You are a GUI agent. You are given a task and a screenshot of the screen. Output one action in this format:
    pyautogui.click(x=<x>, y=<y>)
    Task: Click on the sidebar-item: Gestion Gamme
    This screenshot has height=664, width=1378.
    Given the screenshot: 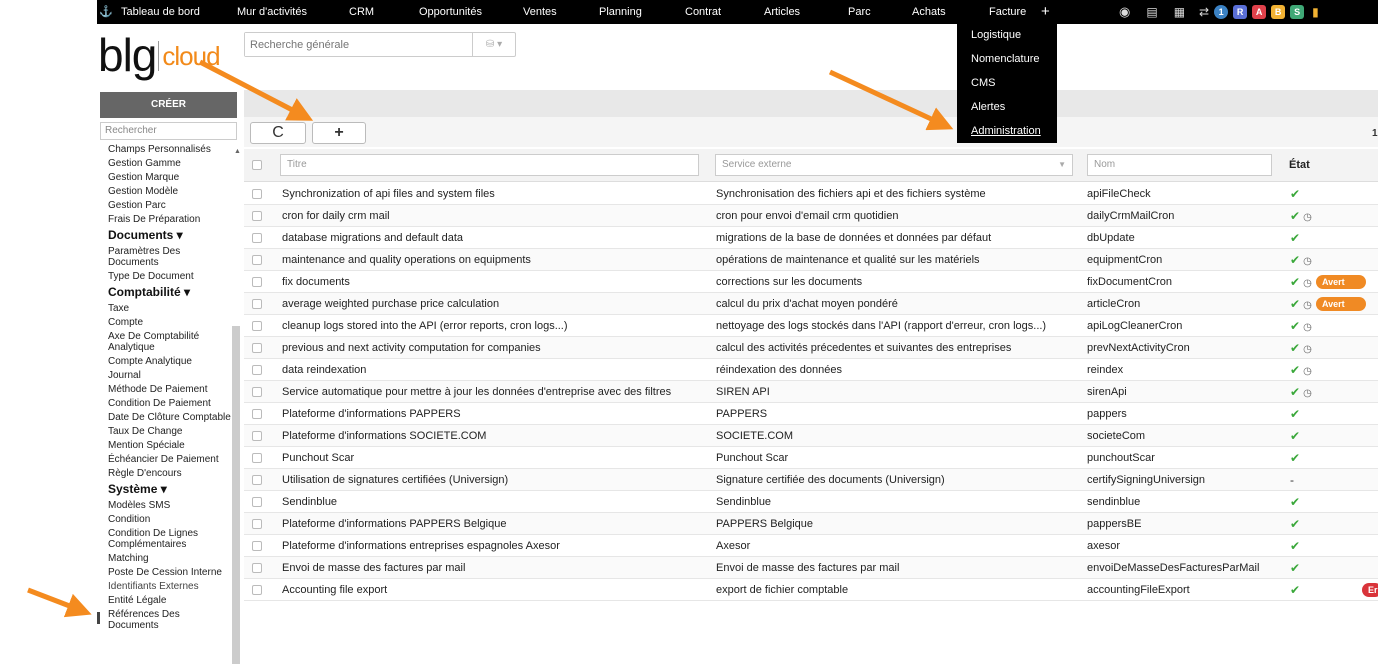 What is the action you would take?
    pyautogui.click(x=170, y=163)
    